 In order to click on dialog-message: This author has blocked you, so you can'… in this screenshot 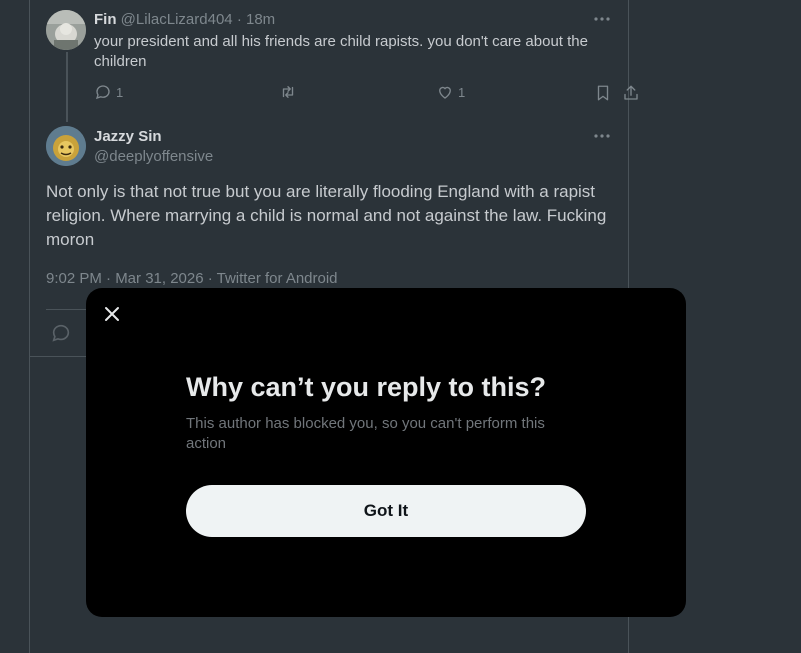, I will do `click(365, 433)`.